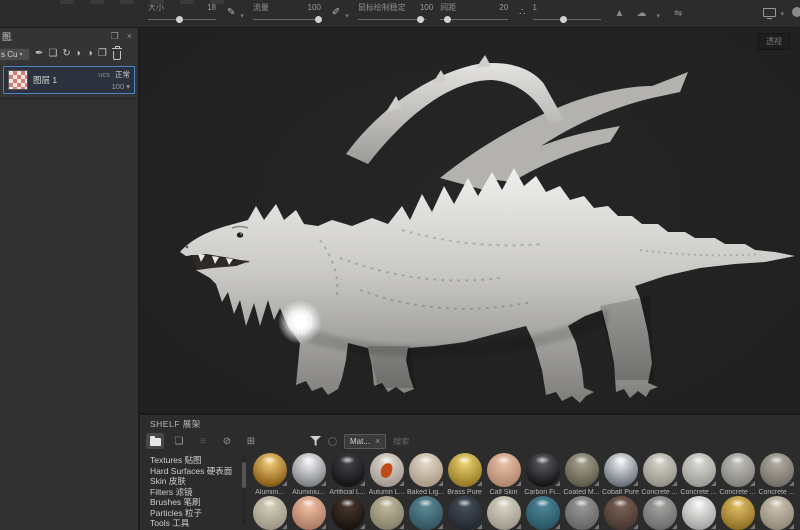 This screenshot has width=800, height=530. I want to click on filter-icon, so click(315, 441).